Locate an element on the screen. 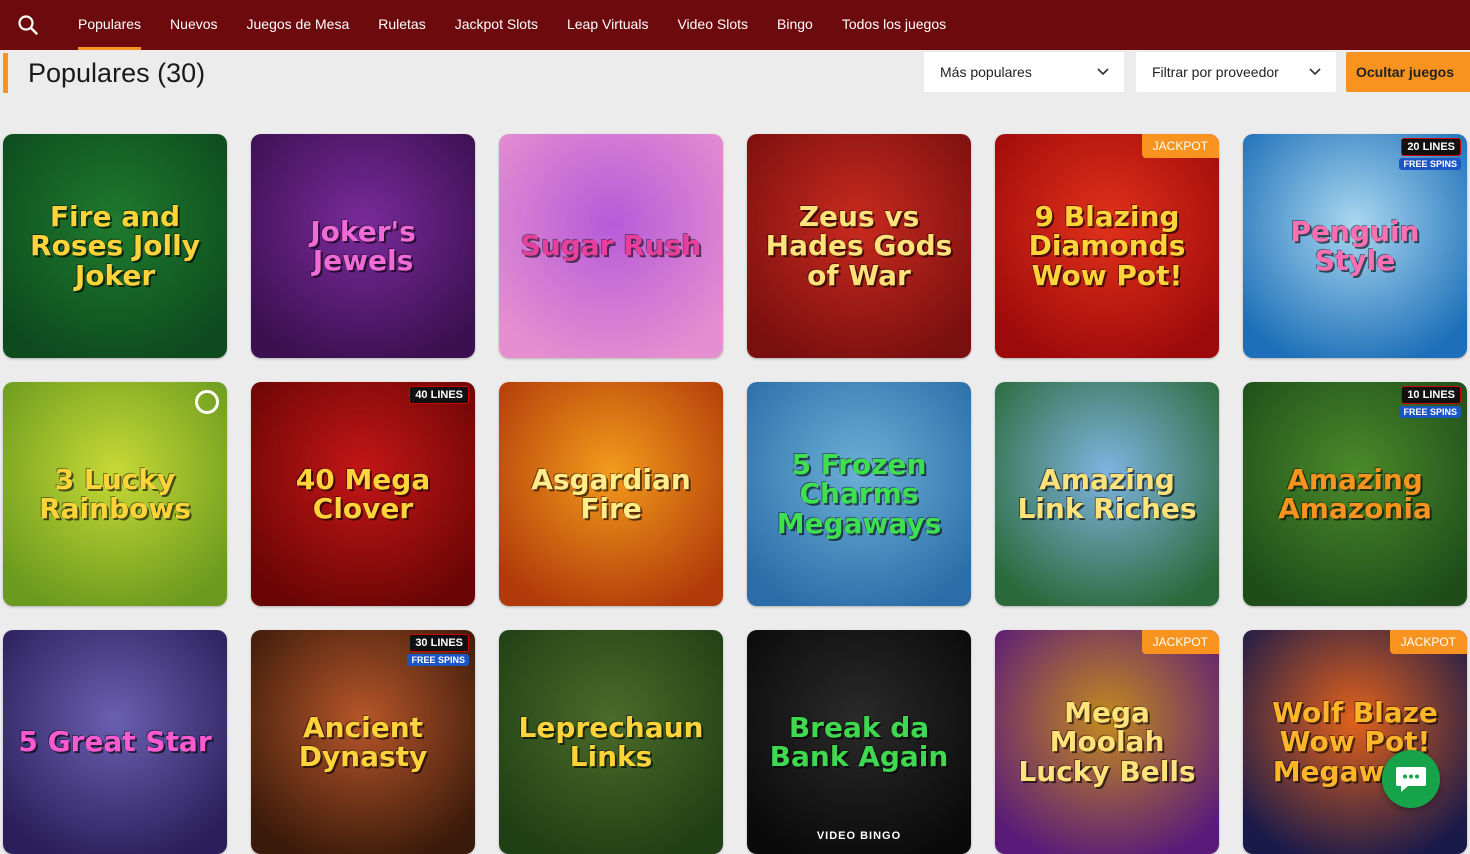 This screenshot has height=854, width=1470. game-thumbnail: 5 Great Star is located at coordinates (115, 742).